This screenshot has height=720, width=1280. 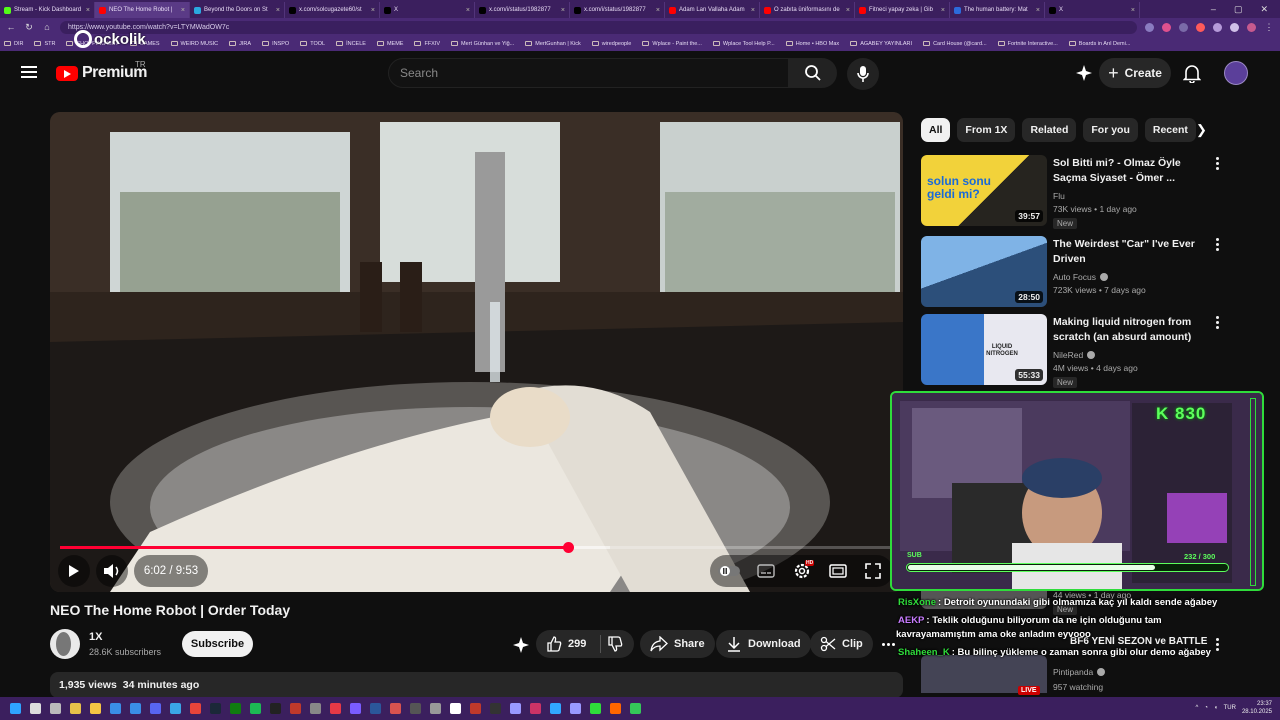 I want to click on bookmark-item: JIRA, so click(x=240, y=44).